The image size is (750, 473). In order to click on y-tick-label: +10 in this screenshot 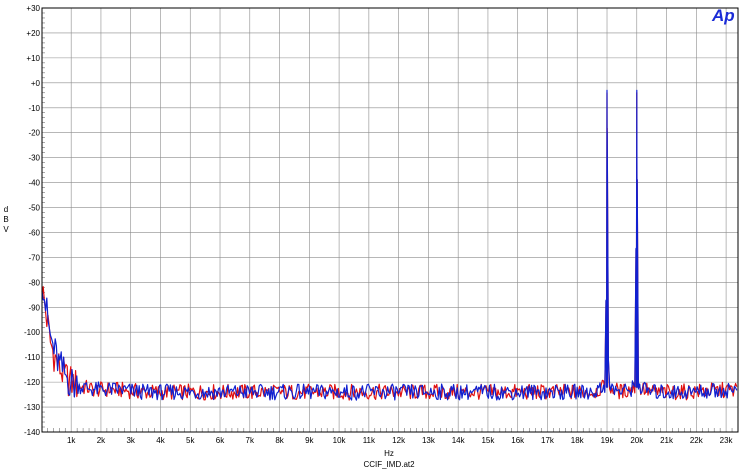, I will do `click(33, 58)`.